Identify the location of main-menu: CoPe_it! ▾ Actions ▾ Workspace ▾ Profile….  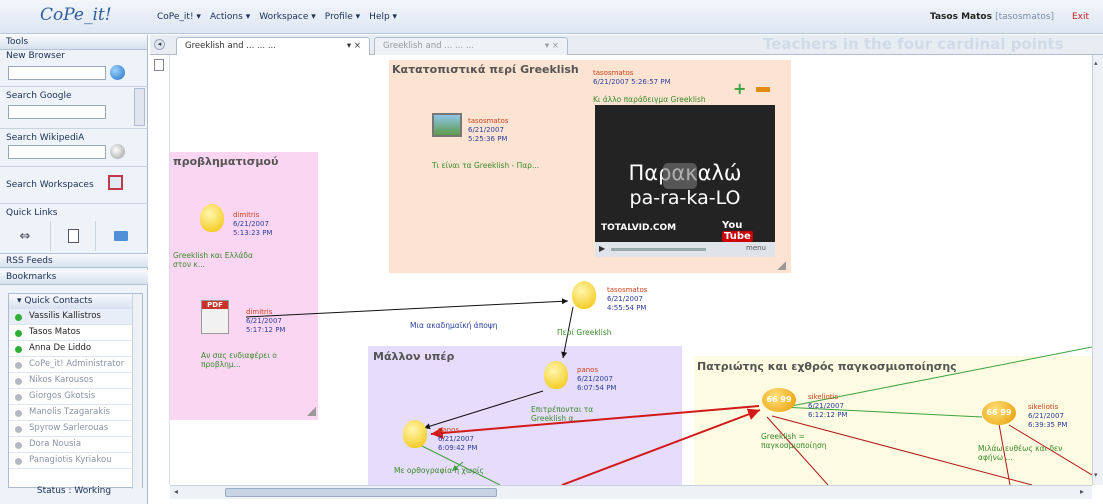
(277, 17).